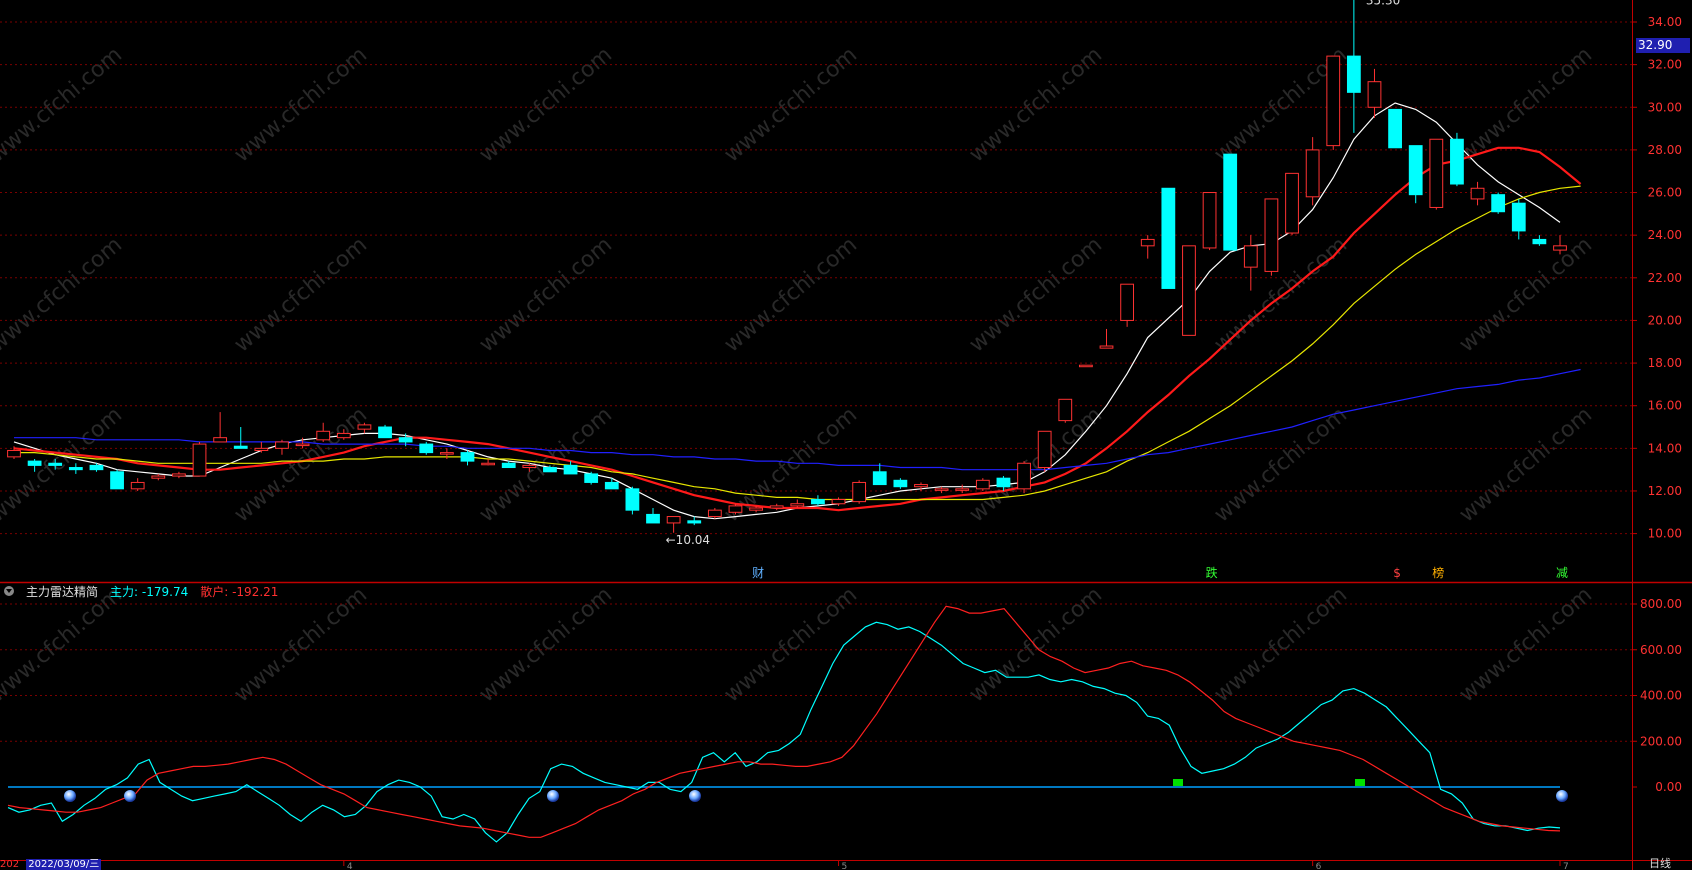 This screenshot has height=870, width=1692. Describe the element at coordinates (9, 591) in the screenshot. I see `collapse-icon` at that location.